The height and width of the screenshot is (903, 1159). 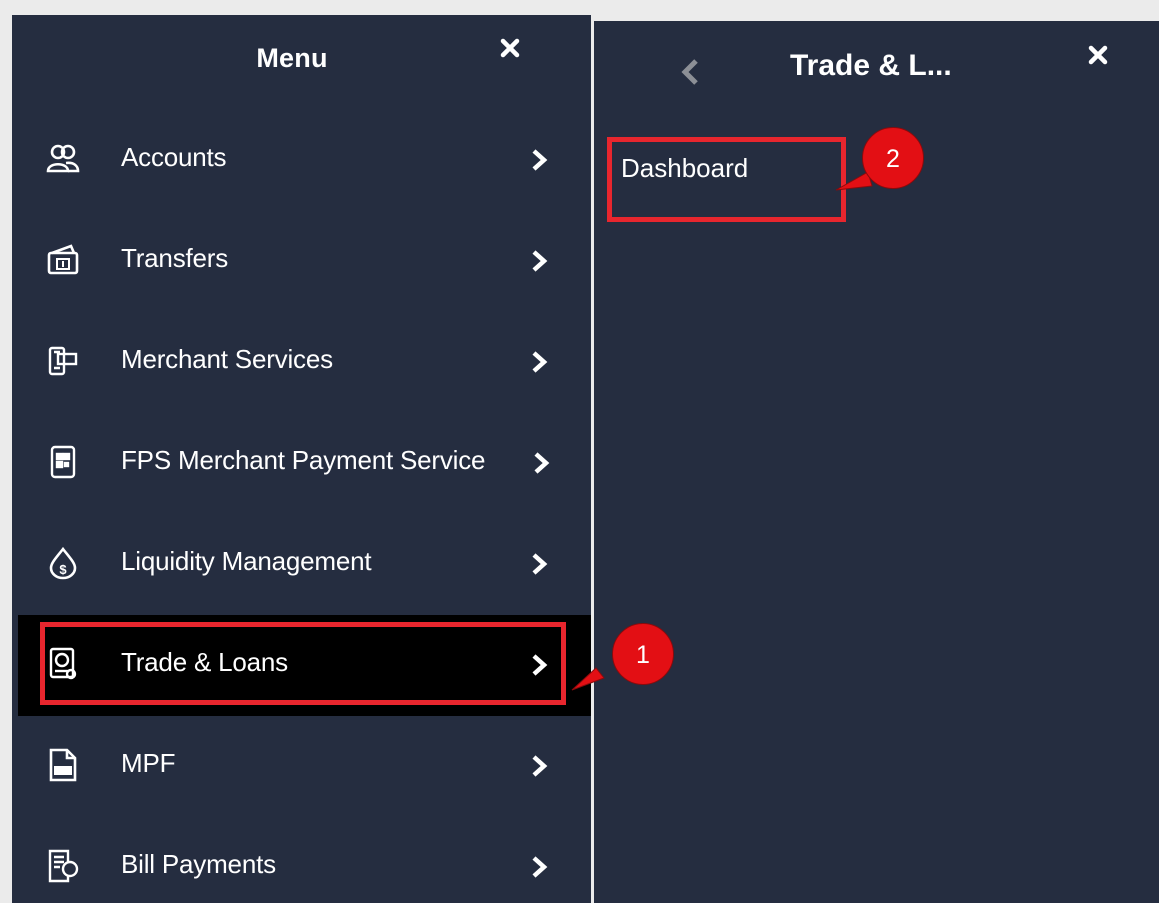 What do you see at coordinates (893, 158) in the screenshot?
I see `step-badge-2: 2` at bounding box center [893, 158].